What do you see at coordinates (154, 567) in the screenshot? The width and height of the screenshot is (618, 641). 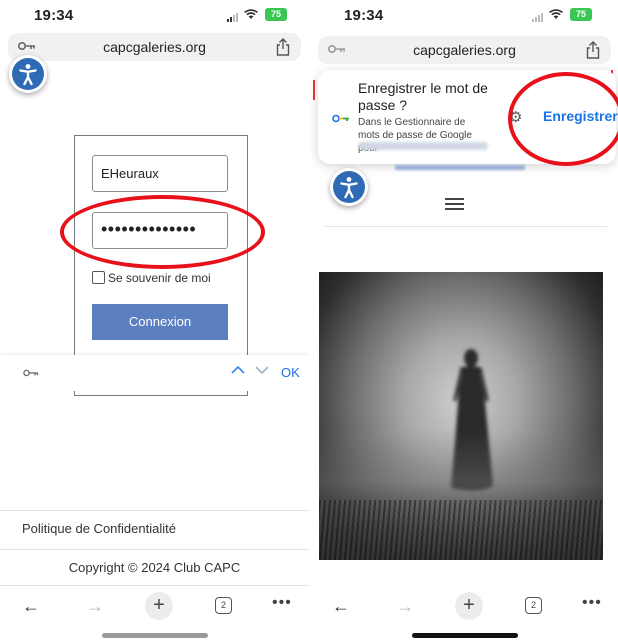 I see `copyright-text: Copyright © 2024 Club CAPC` at bounding box center [154, 567].